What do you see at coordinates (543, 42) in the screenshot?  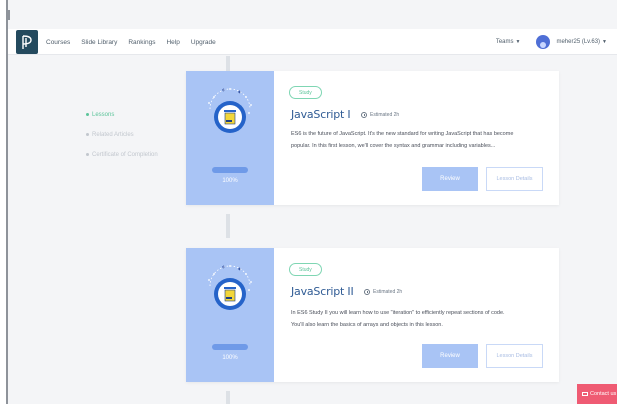 I see `avatar-icon` at bounding box center [543, 42].